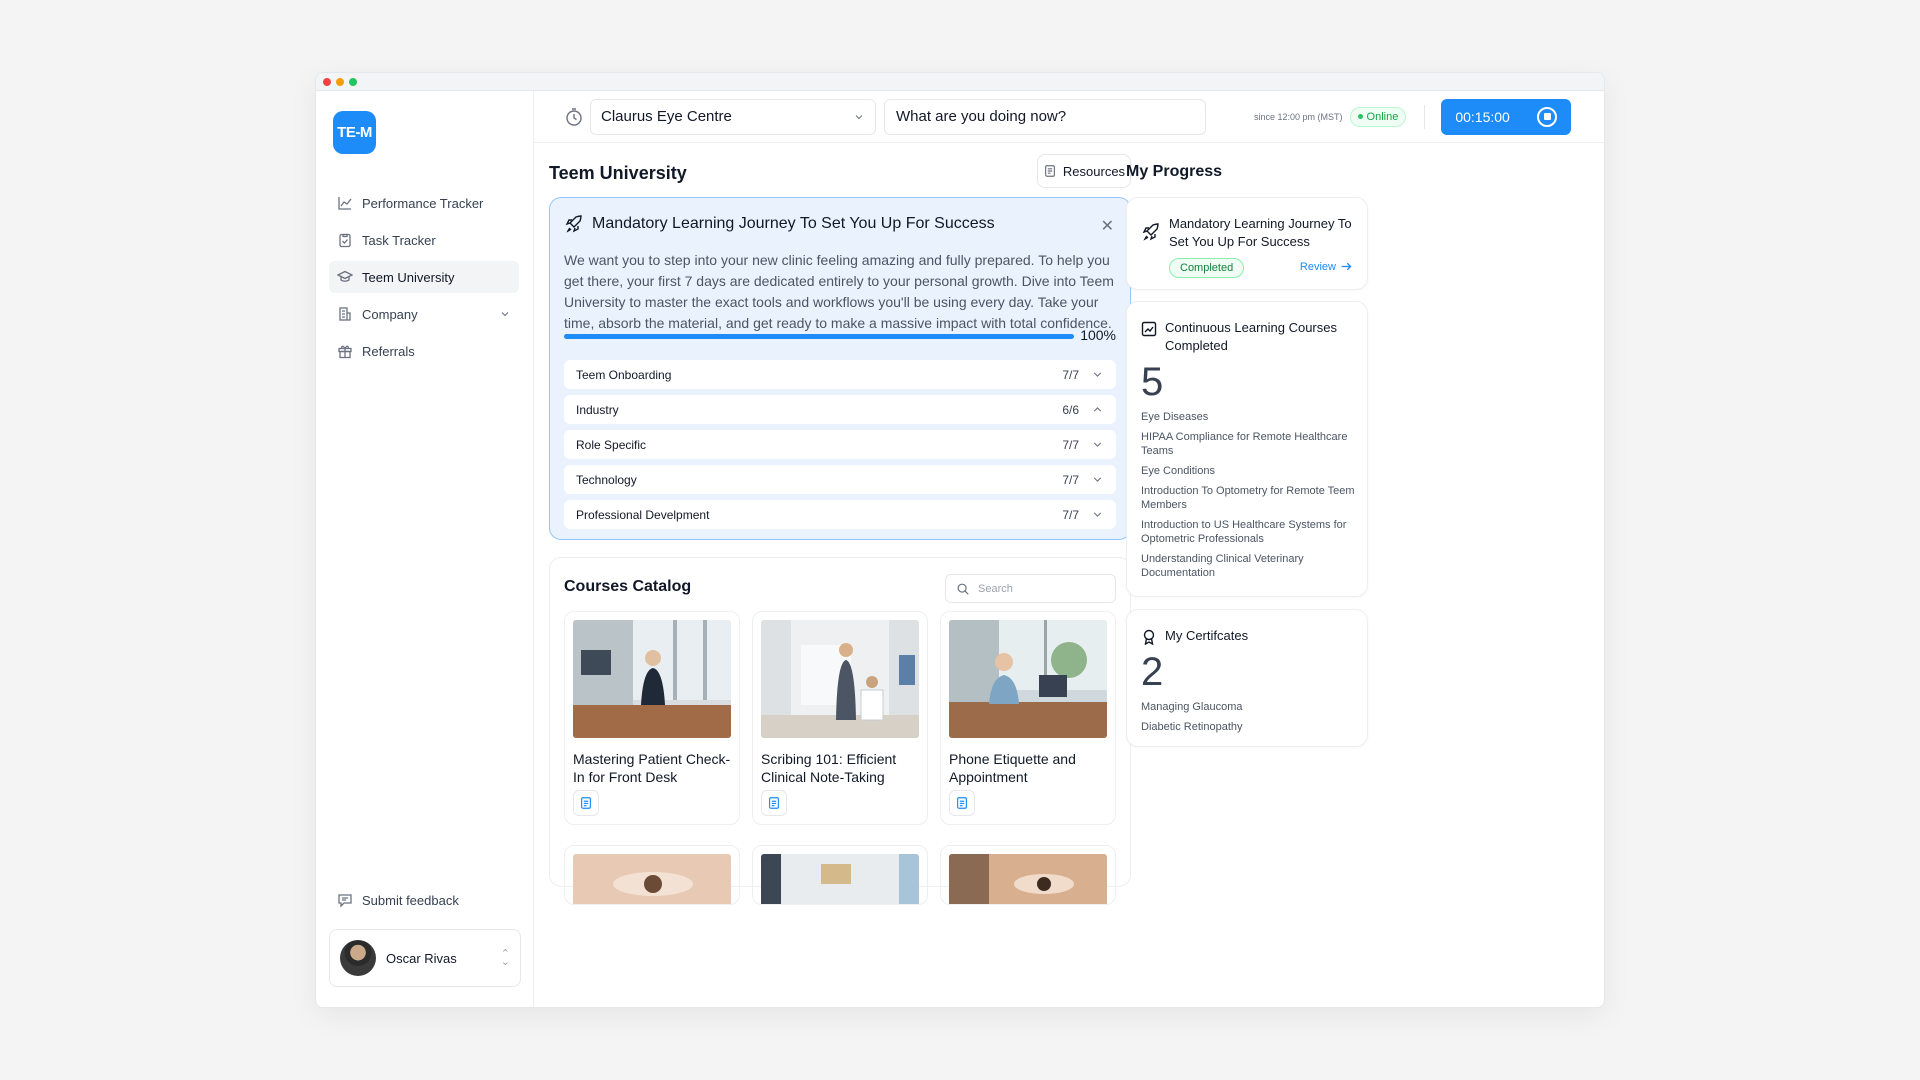 The height and width of the screenshot is (1080, 1920). What do you see at coordinates (345, 240) in the screenshot?
I see `clipboard-icon` at bounding box center [345, 240].